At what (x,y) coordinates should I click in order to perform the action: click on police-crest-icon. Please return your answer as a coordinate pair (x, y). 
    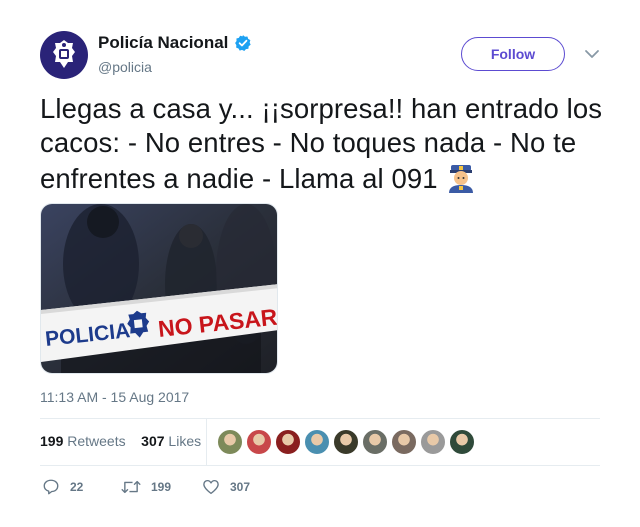
    Looking at the image, I should click on (64, 54).